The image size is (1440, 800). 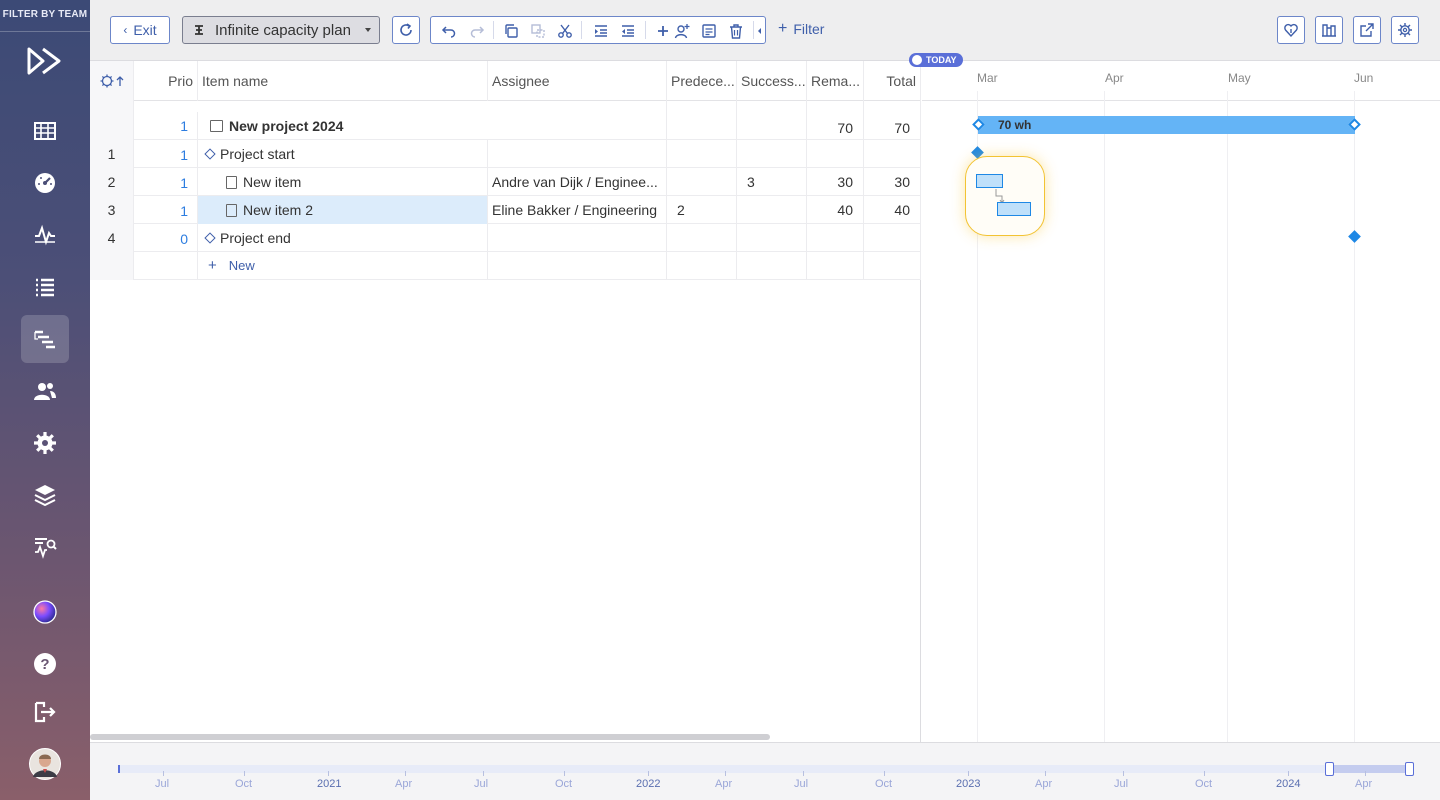 What do you see at coordinates (45, 664) in the screenshot?
I see `help-icon: ?` at bounding box center [45, 664].